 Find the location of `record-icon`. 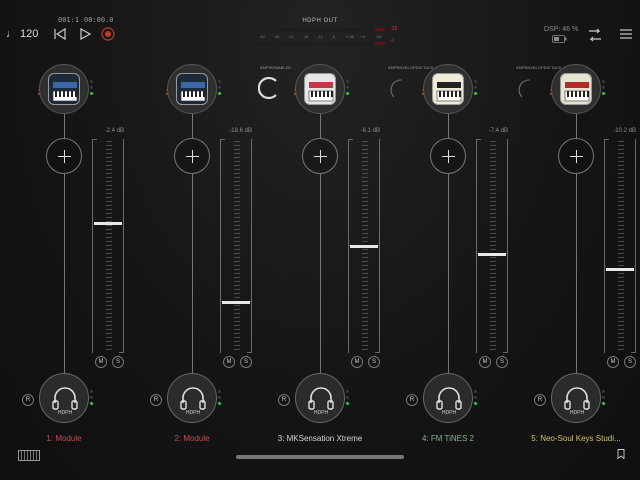

record-icon is located at coordinates (108, 34).